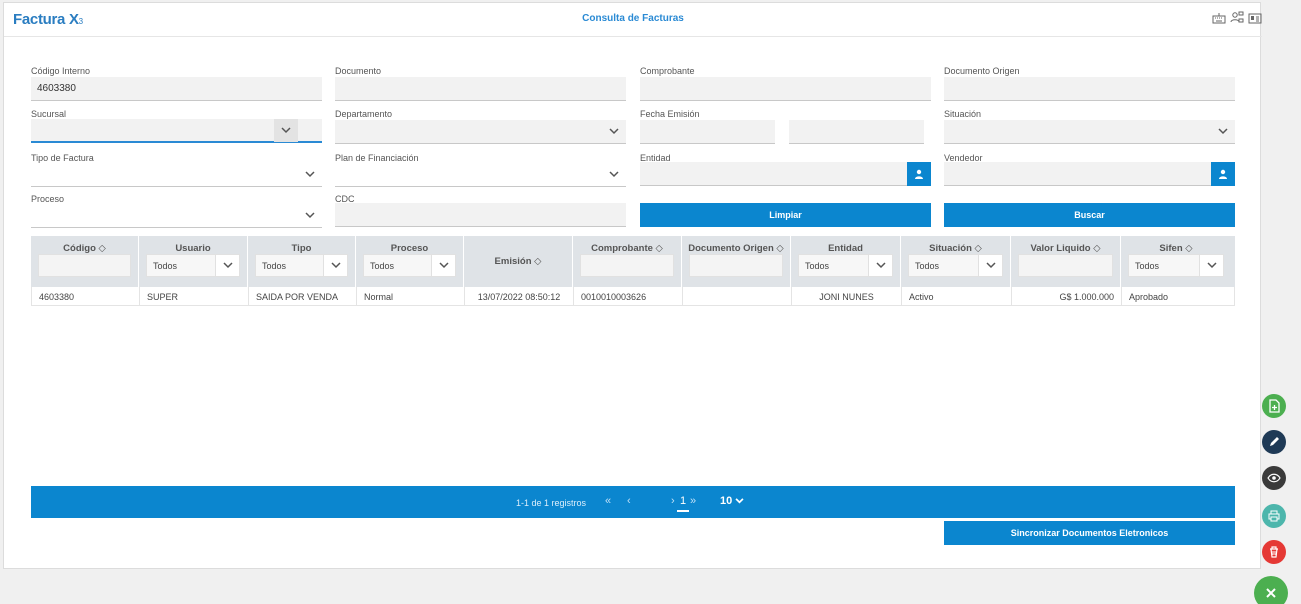 The width and height of the screenshot is (1301, 604). Describe the element at coordinates (673, 501) in the screenshot. I see `next-page-icon: ›` at that location.